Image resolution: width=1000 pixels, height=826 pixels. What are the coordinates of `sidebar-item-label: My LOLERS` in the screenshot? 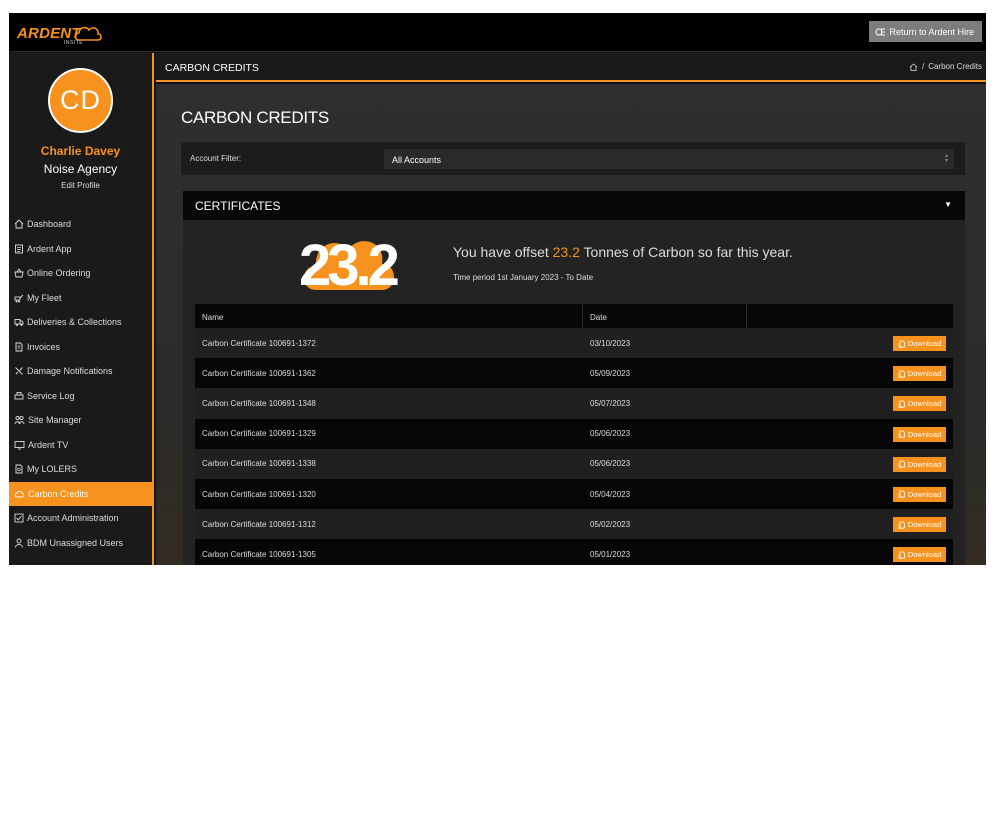 It's located at (52, 469).